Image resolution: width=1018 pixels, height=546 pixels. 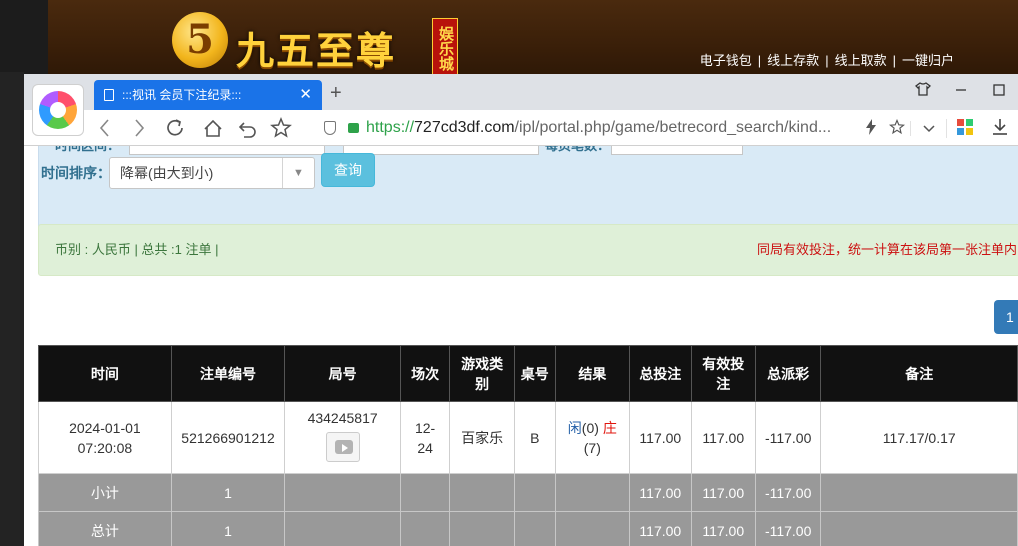 What do you see at coordinates (919, 373) in the screenshot?
I see `col-note: 备注` at bounding box center [919, 373].